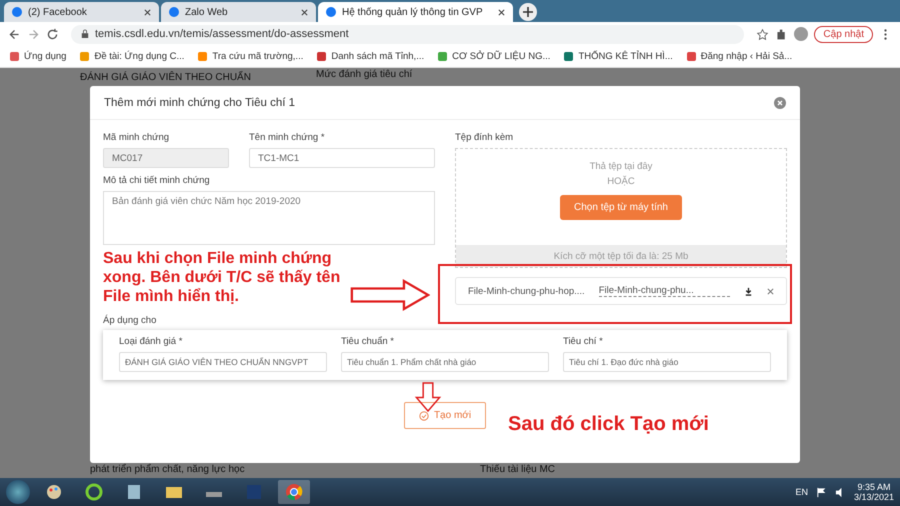 Image resolution: width=900 pixels, height=506 pixels. What do you see at coordinates (238, 12) in the screenshot?
I see `browser-tab: Zalo Web` at bounding box center [238, 12].